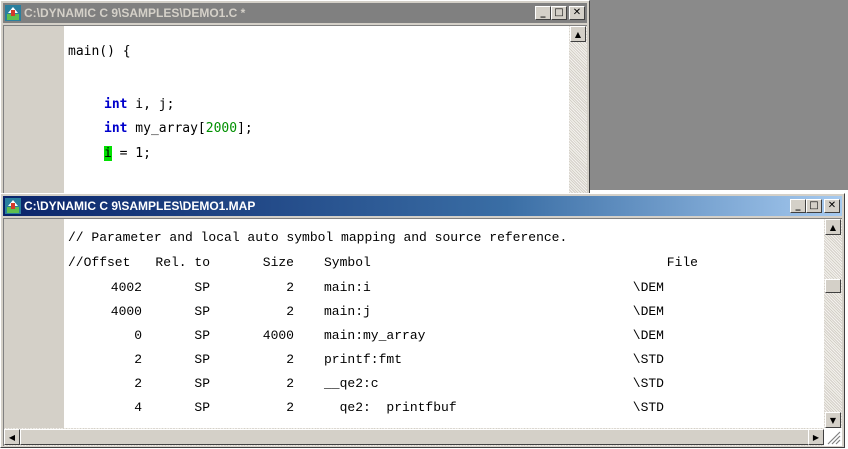 The image size is (848, 449). Describe the element at coordinates (719, 95) in the screenshot. I see `mdi-background` at that location.